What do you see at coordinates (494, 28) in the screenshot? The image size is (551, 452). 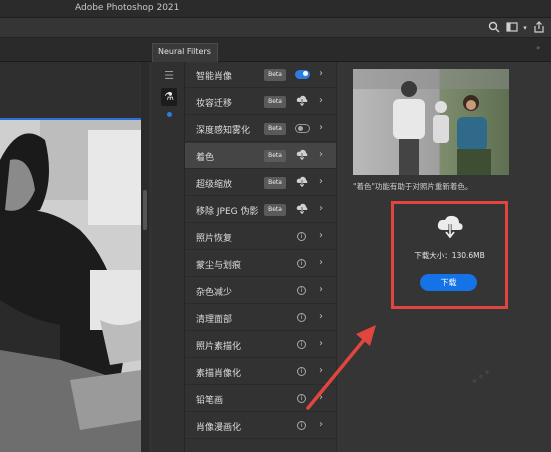 I see `search-icon` at bounding box center [494, 28].